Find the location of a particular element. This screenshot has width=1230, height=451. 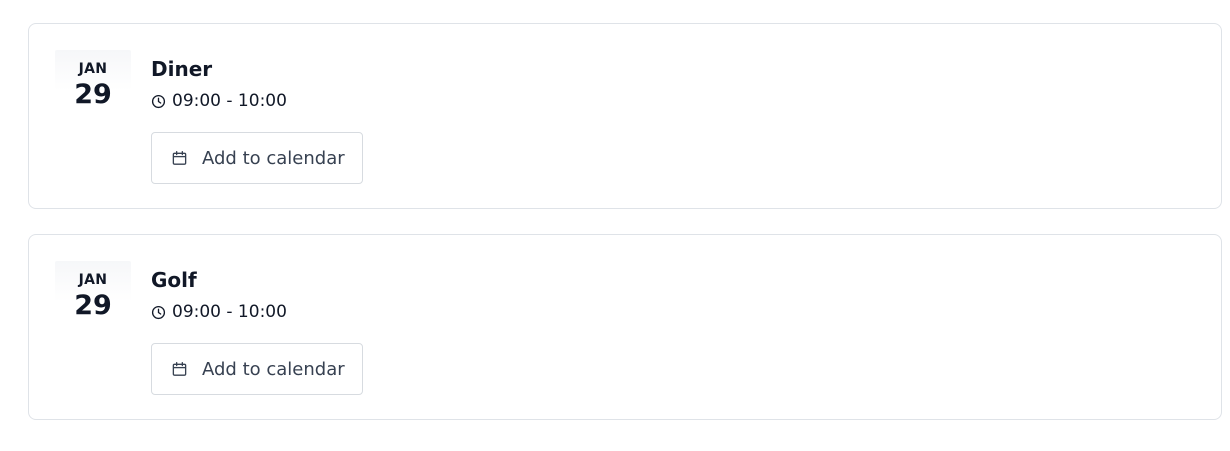

event-title: Diner is located at coordinates (182, 69).